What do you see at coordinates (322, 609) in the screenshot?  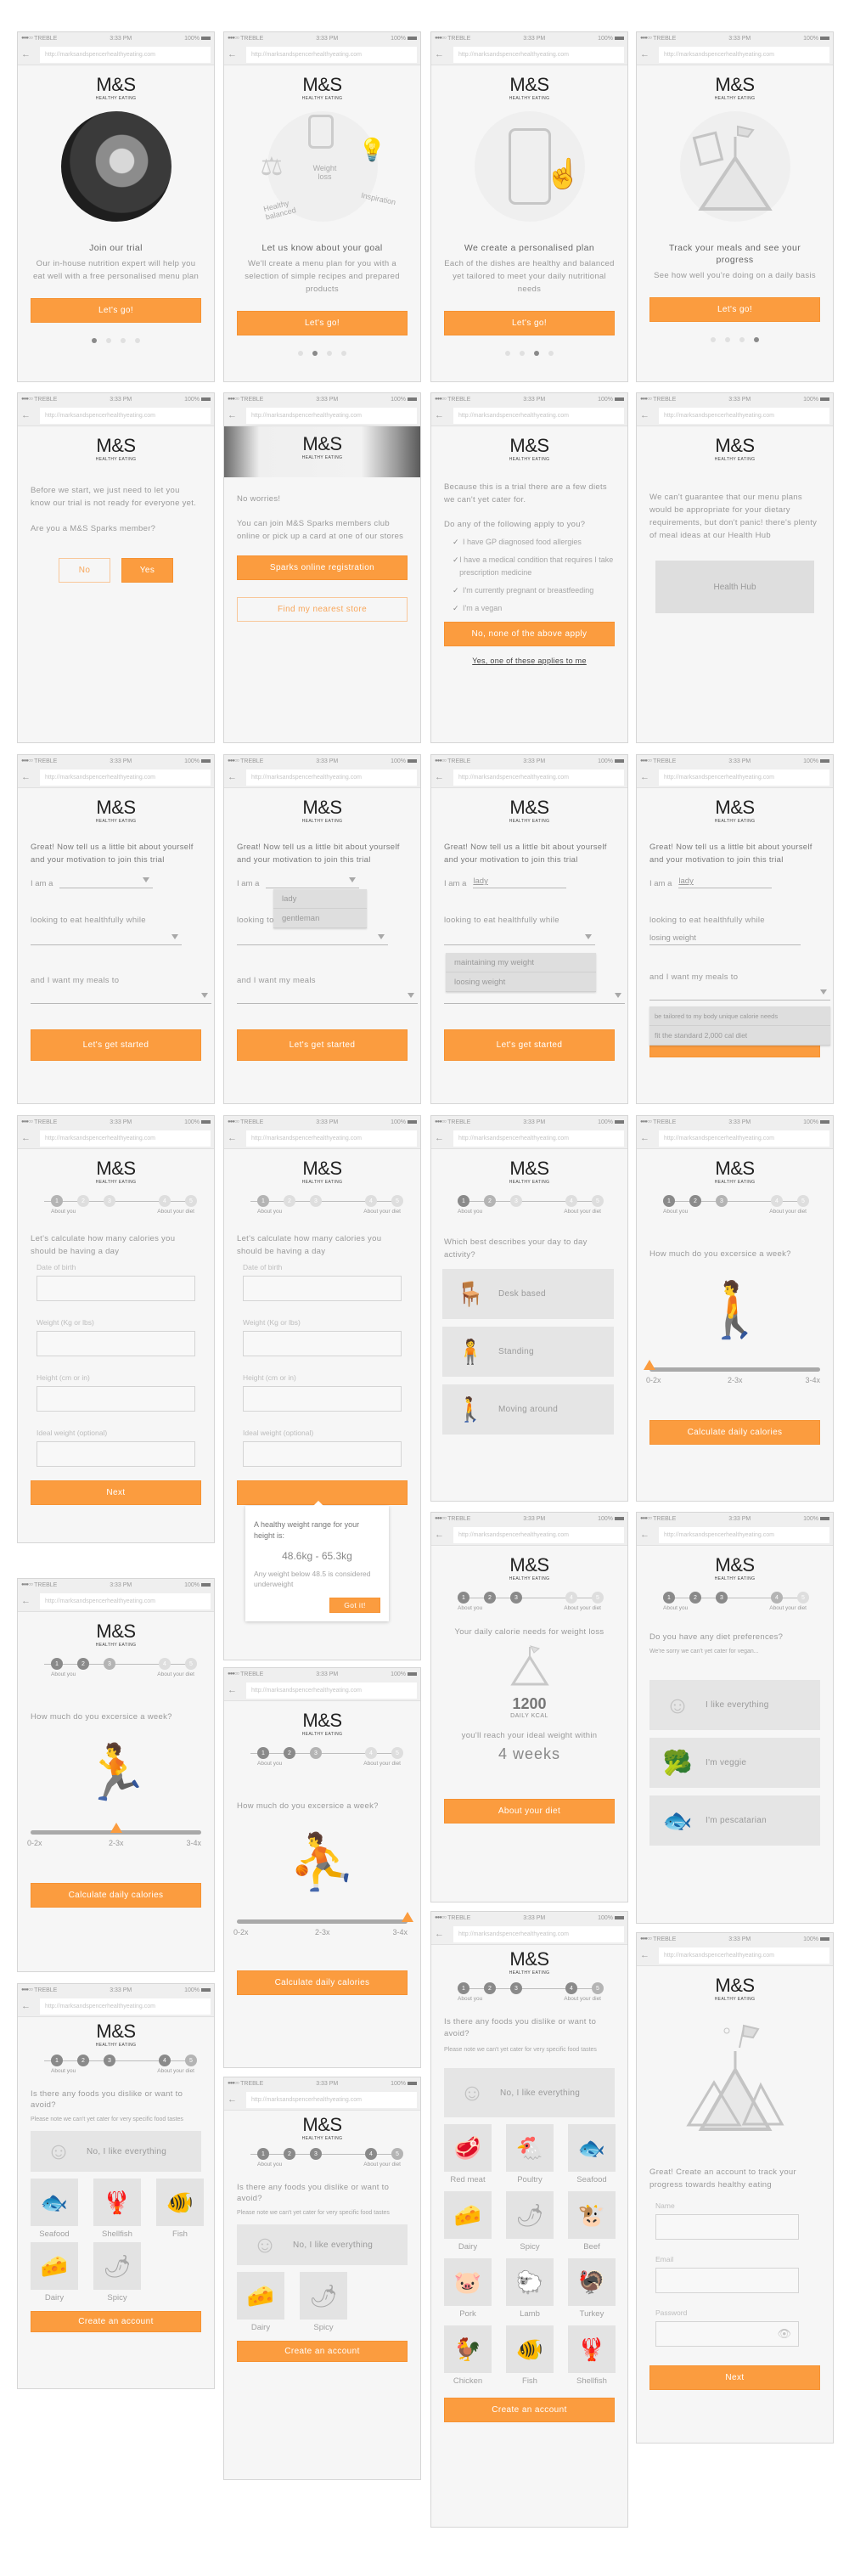 I see `find-store-button: Find my nearest store` at bounding box center [322, 609].